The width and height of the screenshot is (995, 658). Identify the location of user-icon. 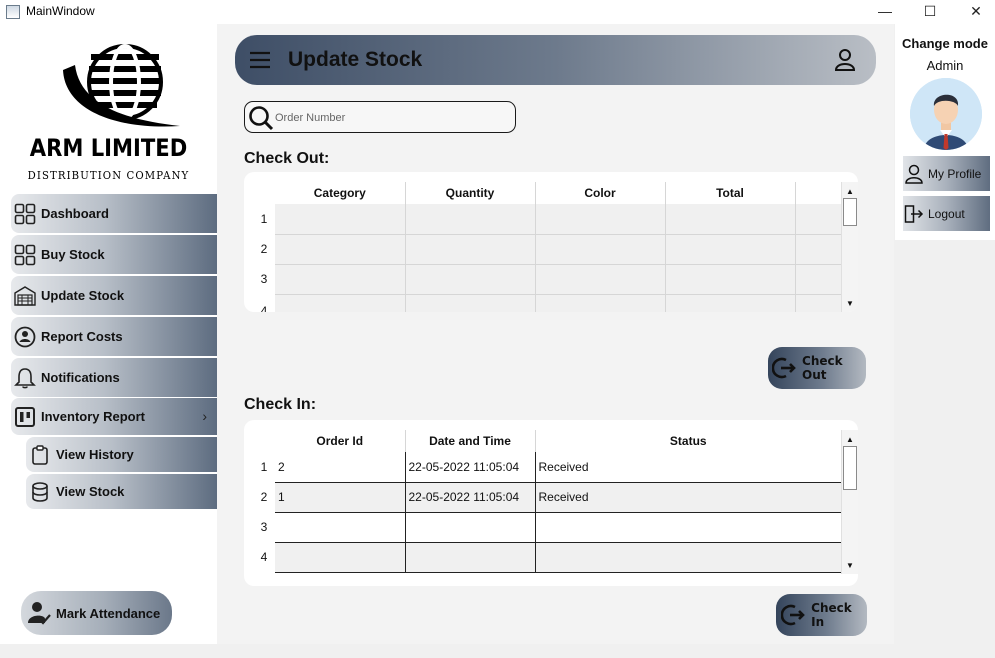
(845, 60).